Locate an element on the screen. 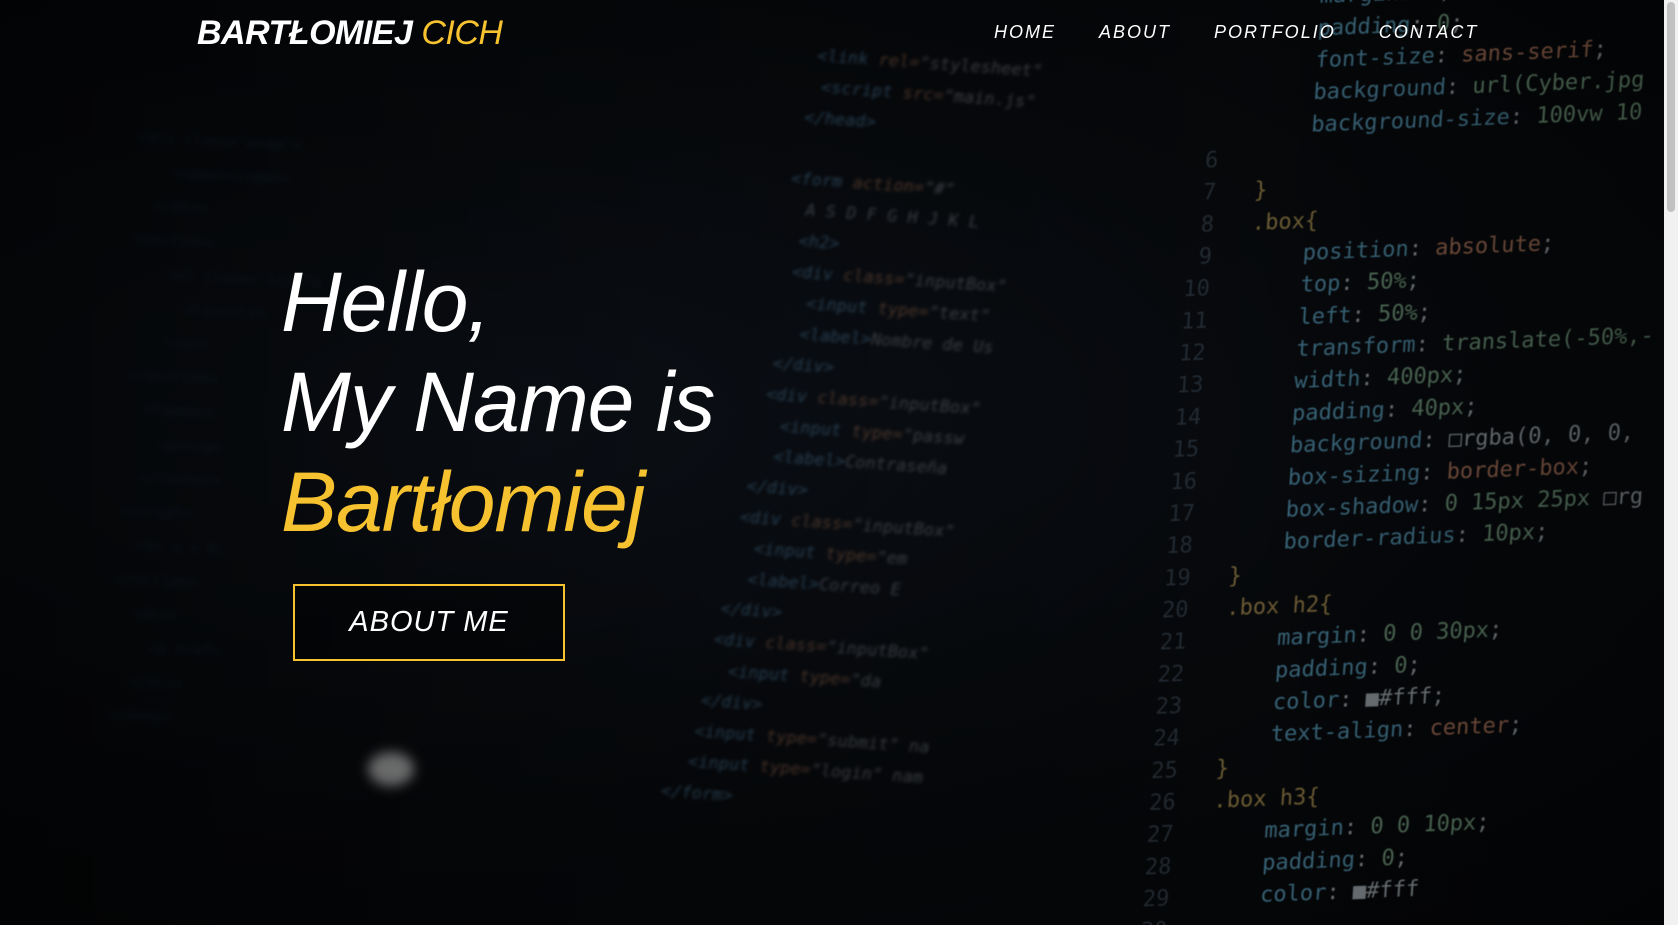  nav-link-portfolio: PORTFOLIO is located at coordinates (1275, 32).